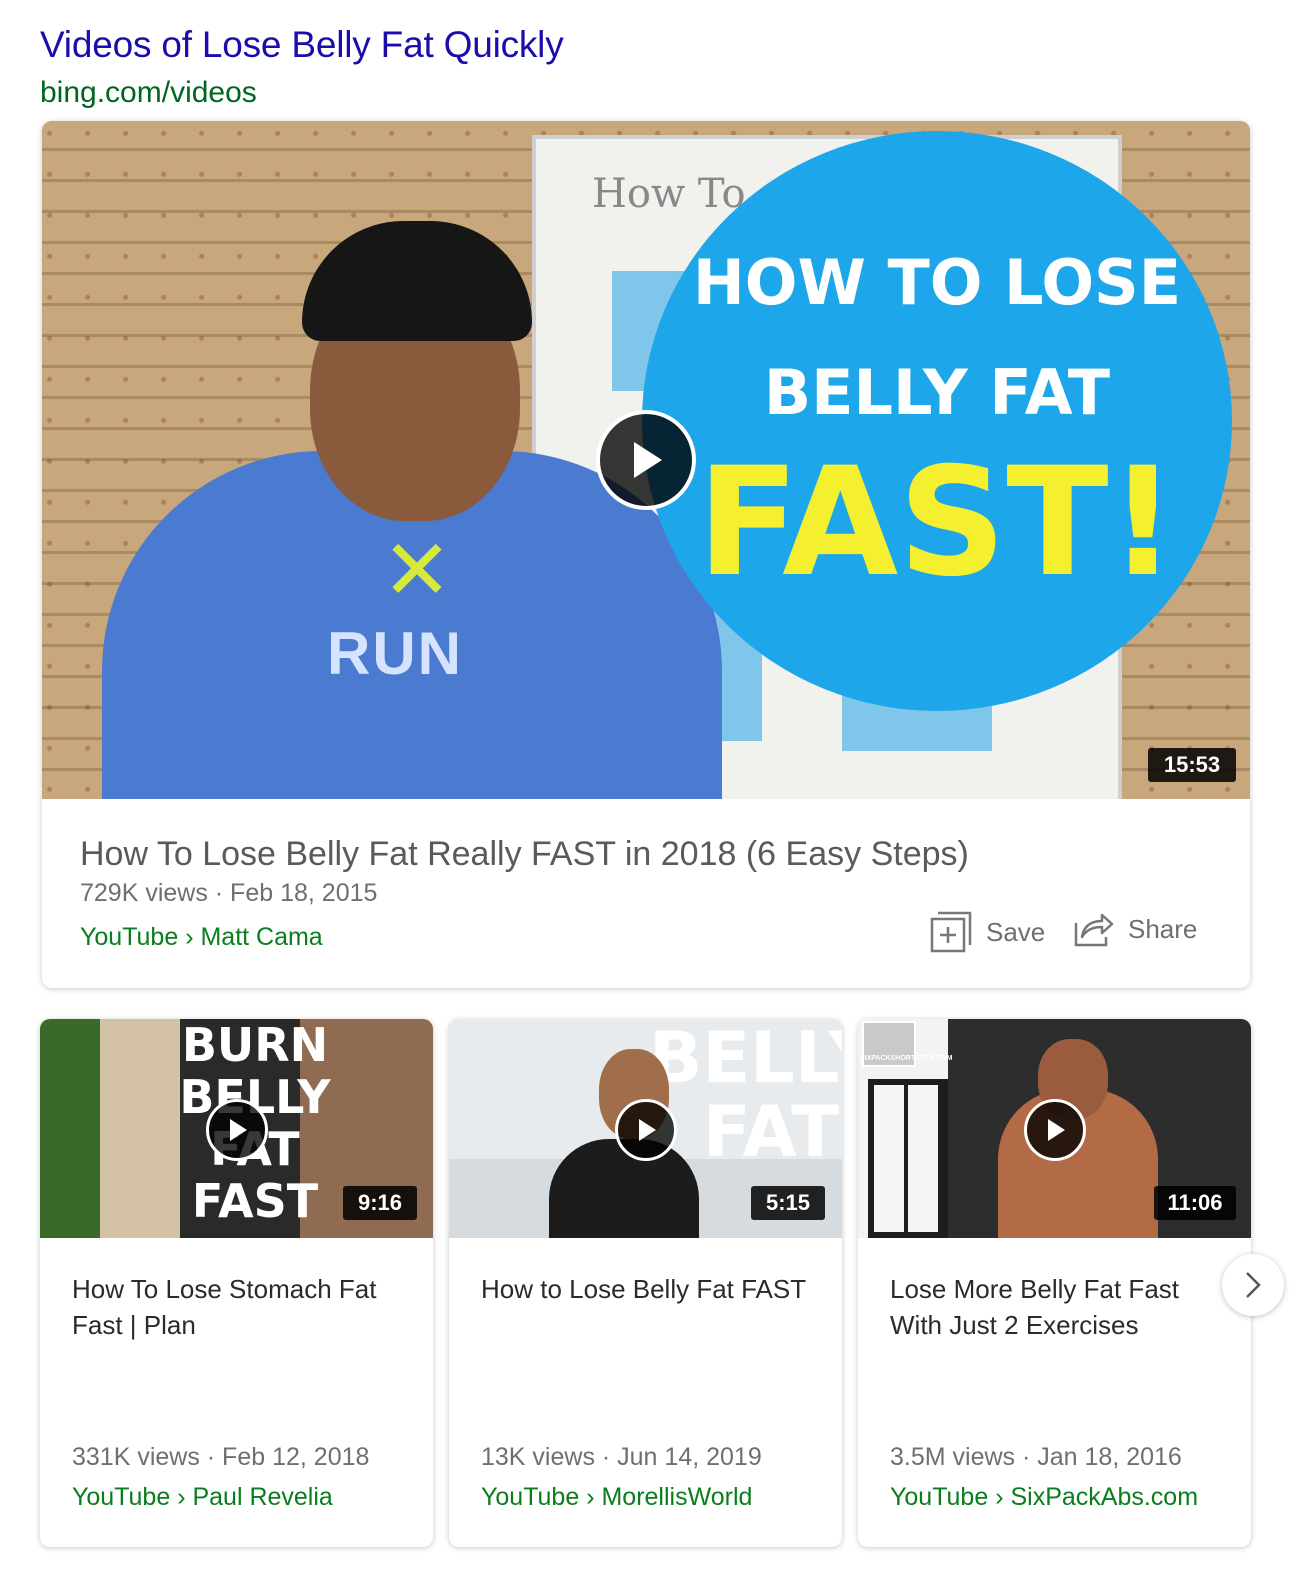  What do you see at coordinates (1094, 930) in the screenshot?
I see `share-arrow-icon` at bounding box center [1094, 930].